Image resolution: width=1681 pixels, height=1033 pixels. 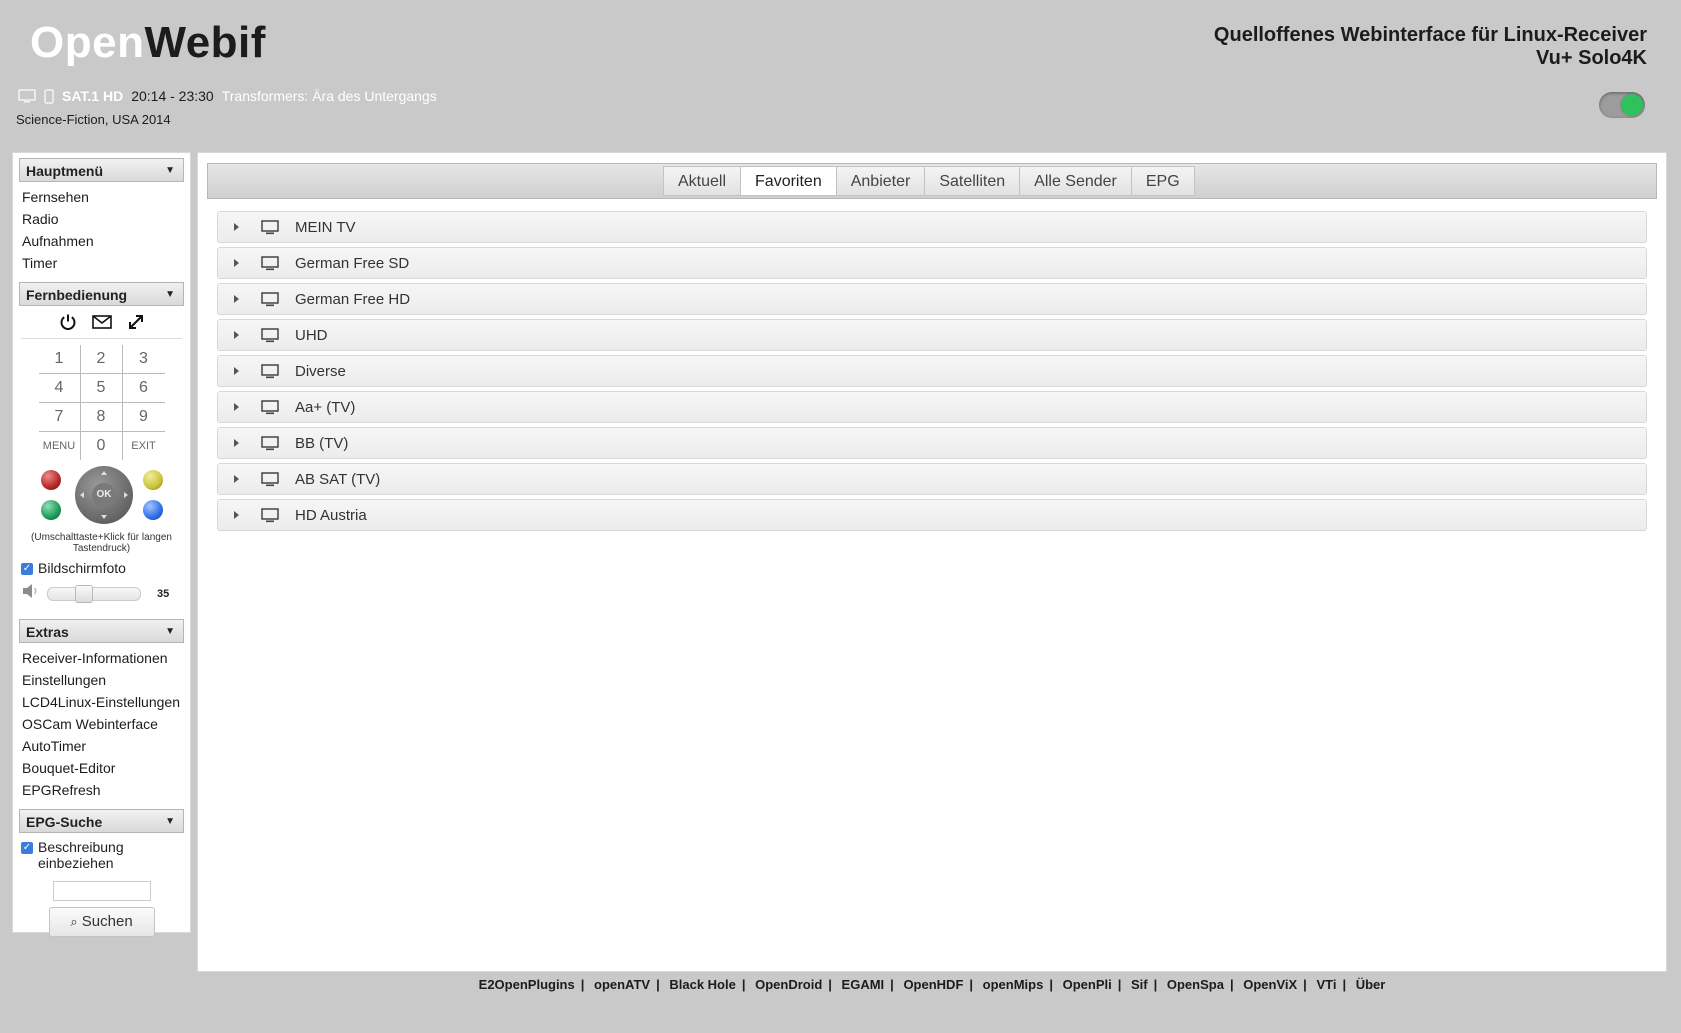 What do you see at coordinates (101, 417) in the screenshot?
I see `remote-key-8: 8` at bounding box center [101, 417].